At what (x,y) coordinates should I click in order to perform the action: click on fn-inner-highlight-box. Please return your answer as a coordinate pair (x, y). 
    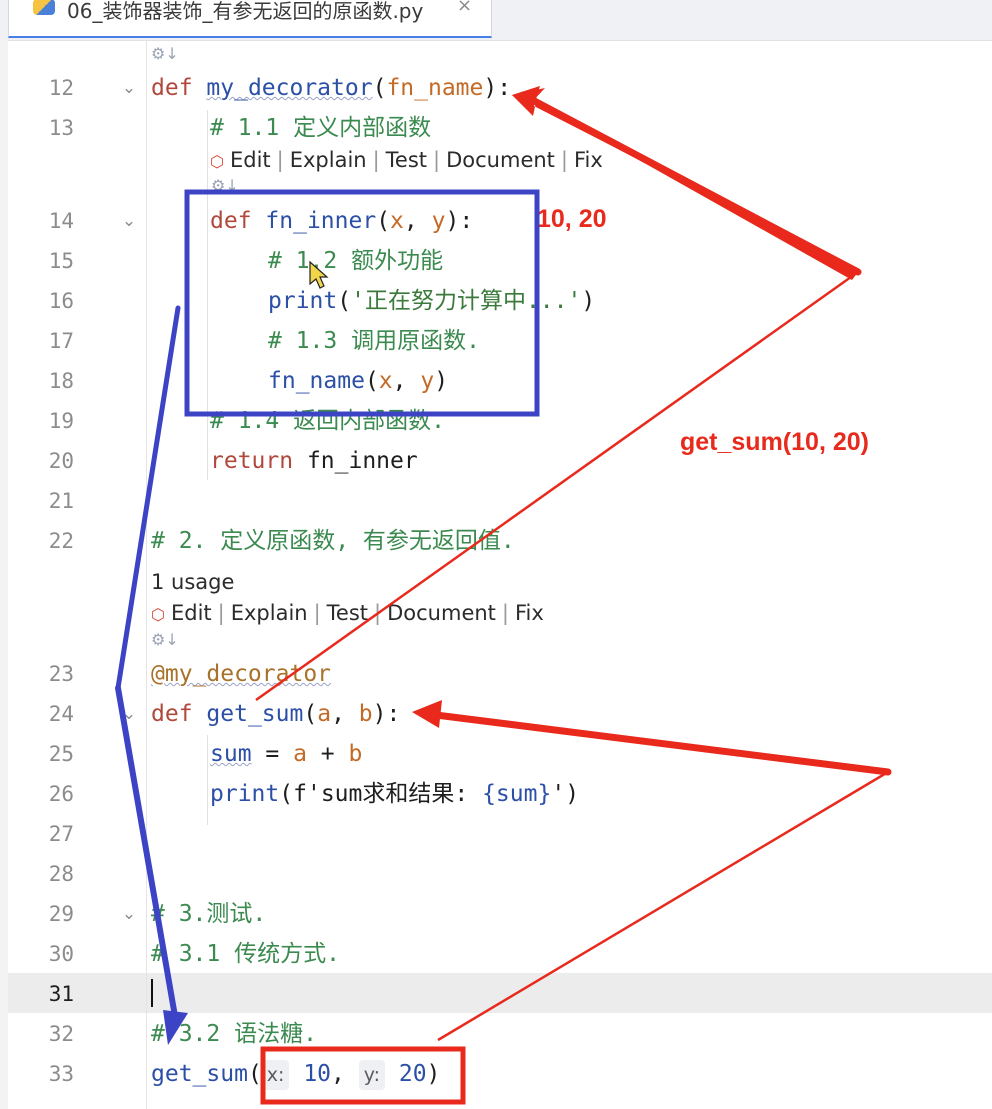
    Looking at the image, I should click on (362, 303).